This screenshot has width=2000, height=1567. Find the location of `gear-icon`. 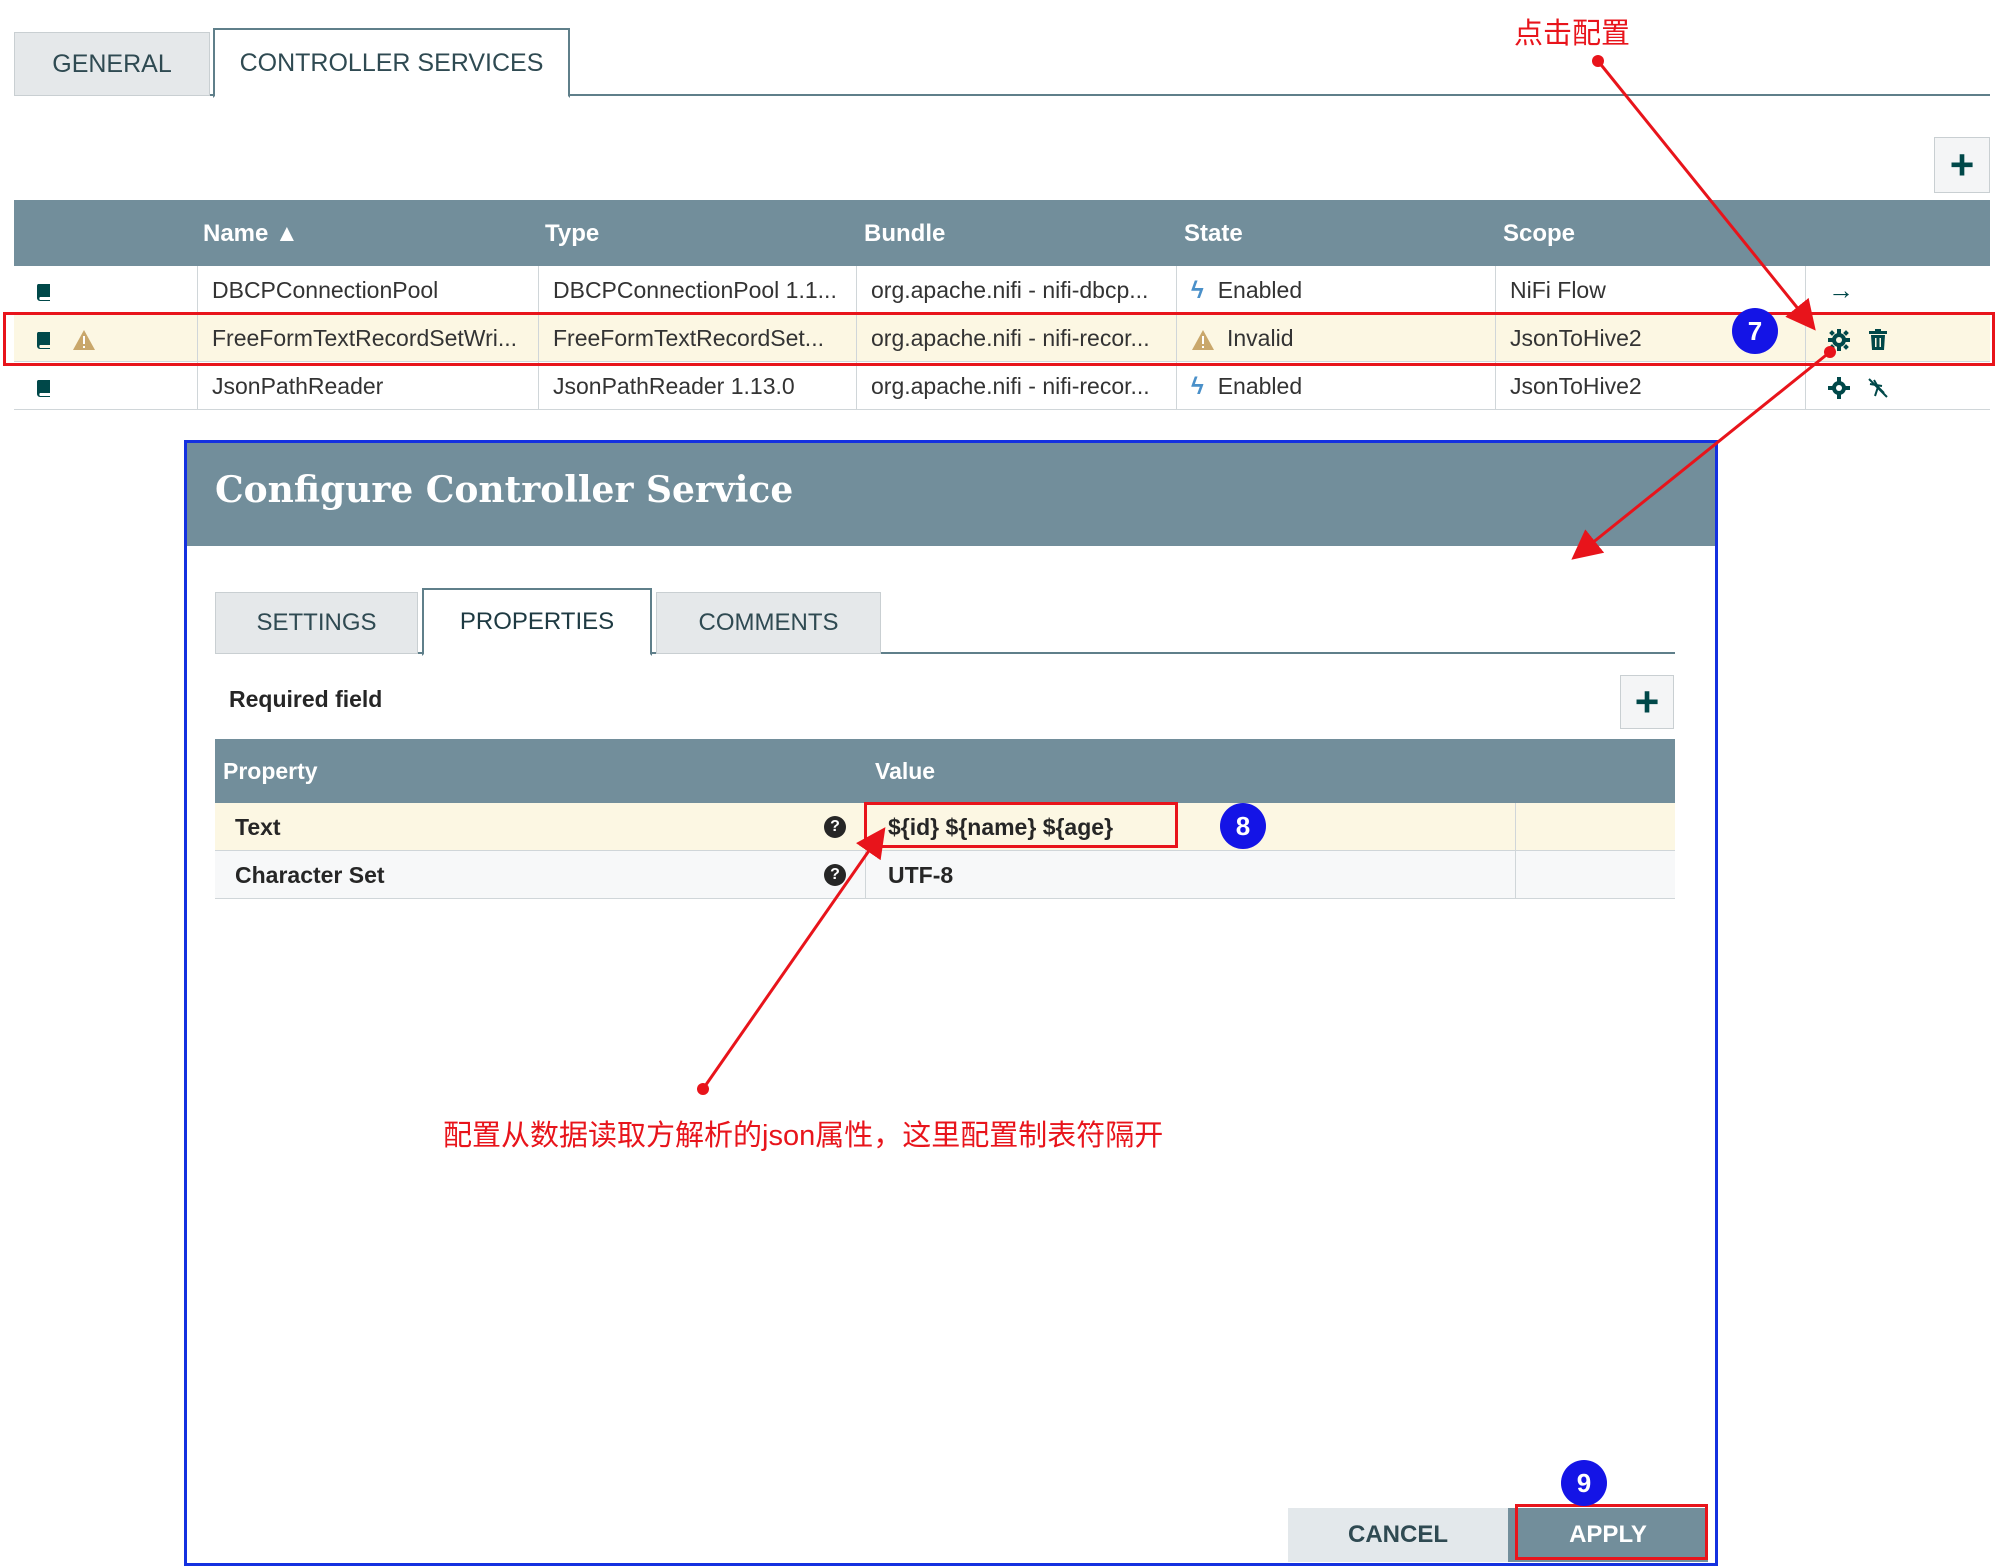

gear-icon is located at coordinates (1839, 387).